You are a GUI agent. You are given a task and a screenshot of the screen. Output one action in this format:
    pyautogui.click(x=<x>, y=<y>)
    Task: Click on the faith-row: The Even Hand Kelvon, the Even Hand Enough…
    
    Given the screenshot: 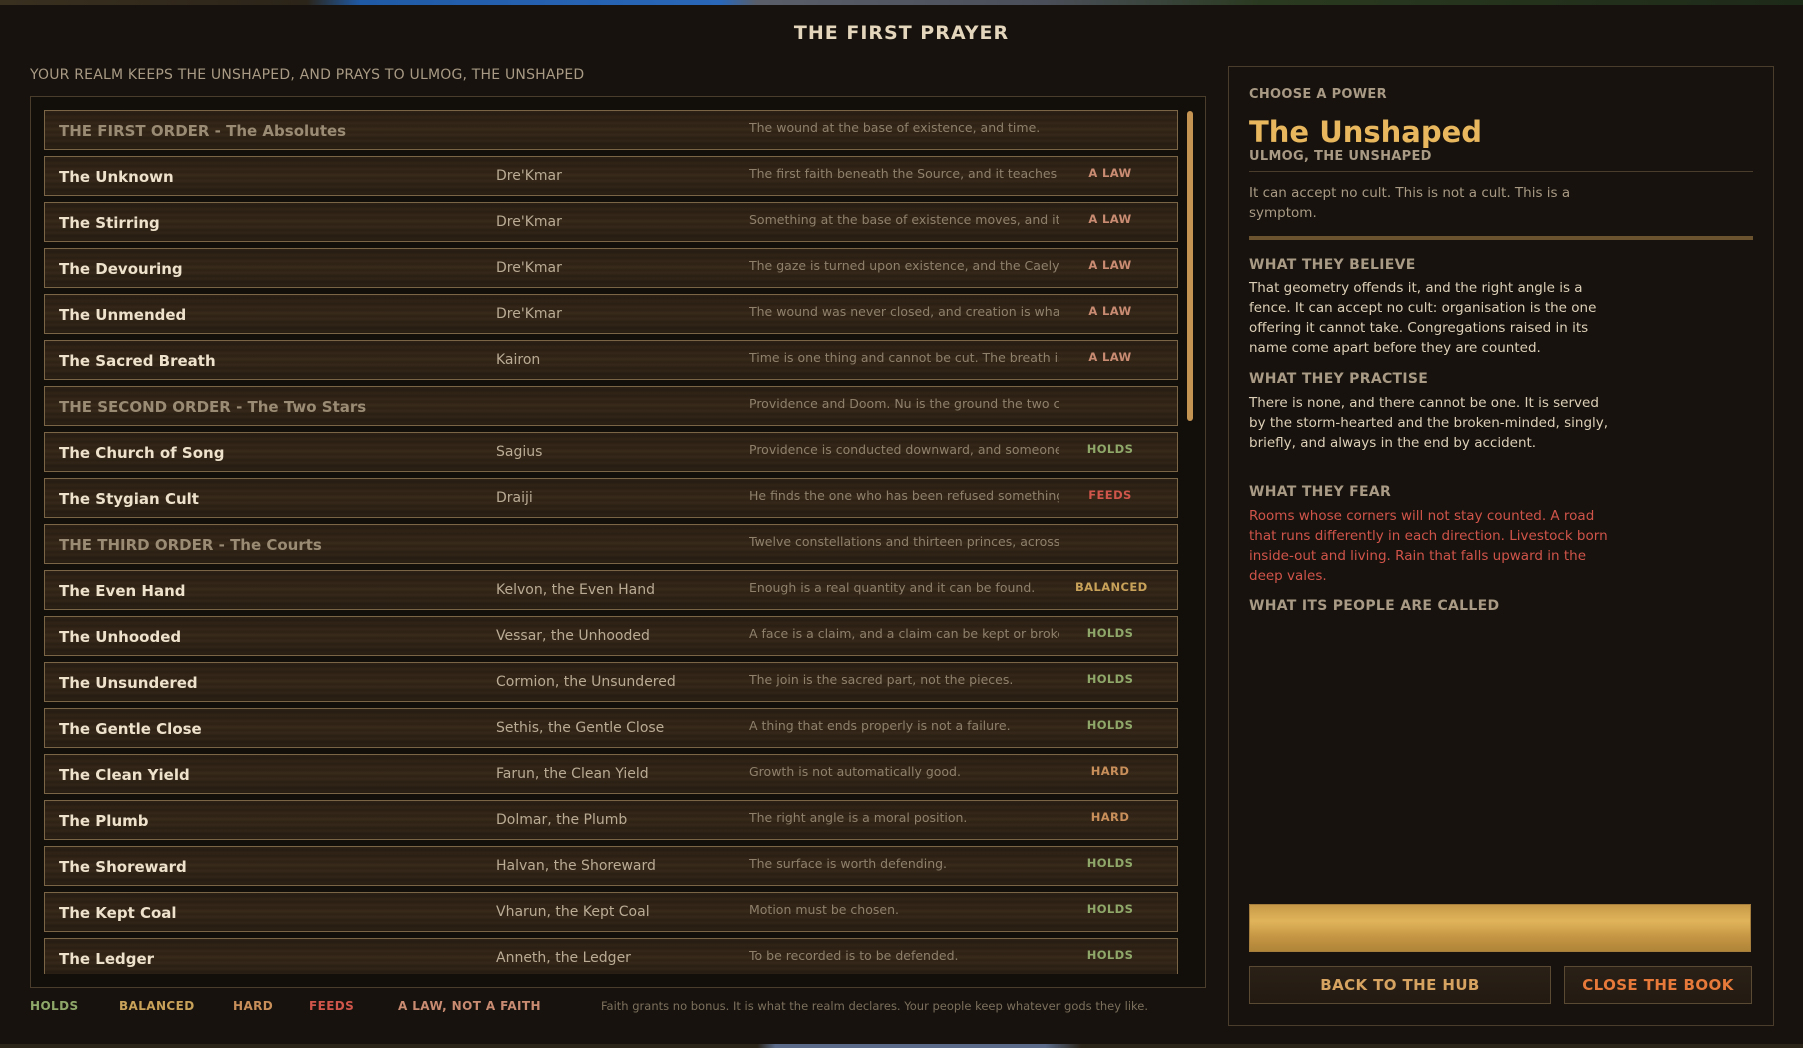 What is the action you would take?
    pyautogui.click(x=611, y=590)
    